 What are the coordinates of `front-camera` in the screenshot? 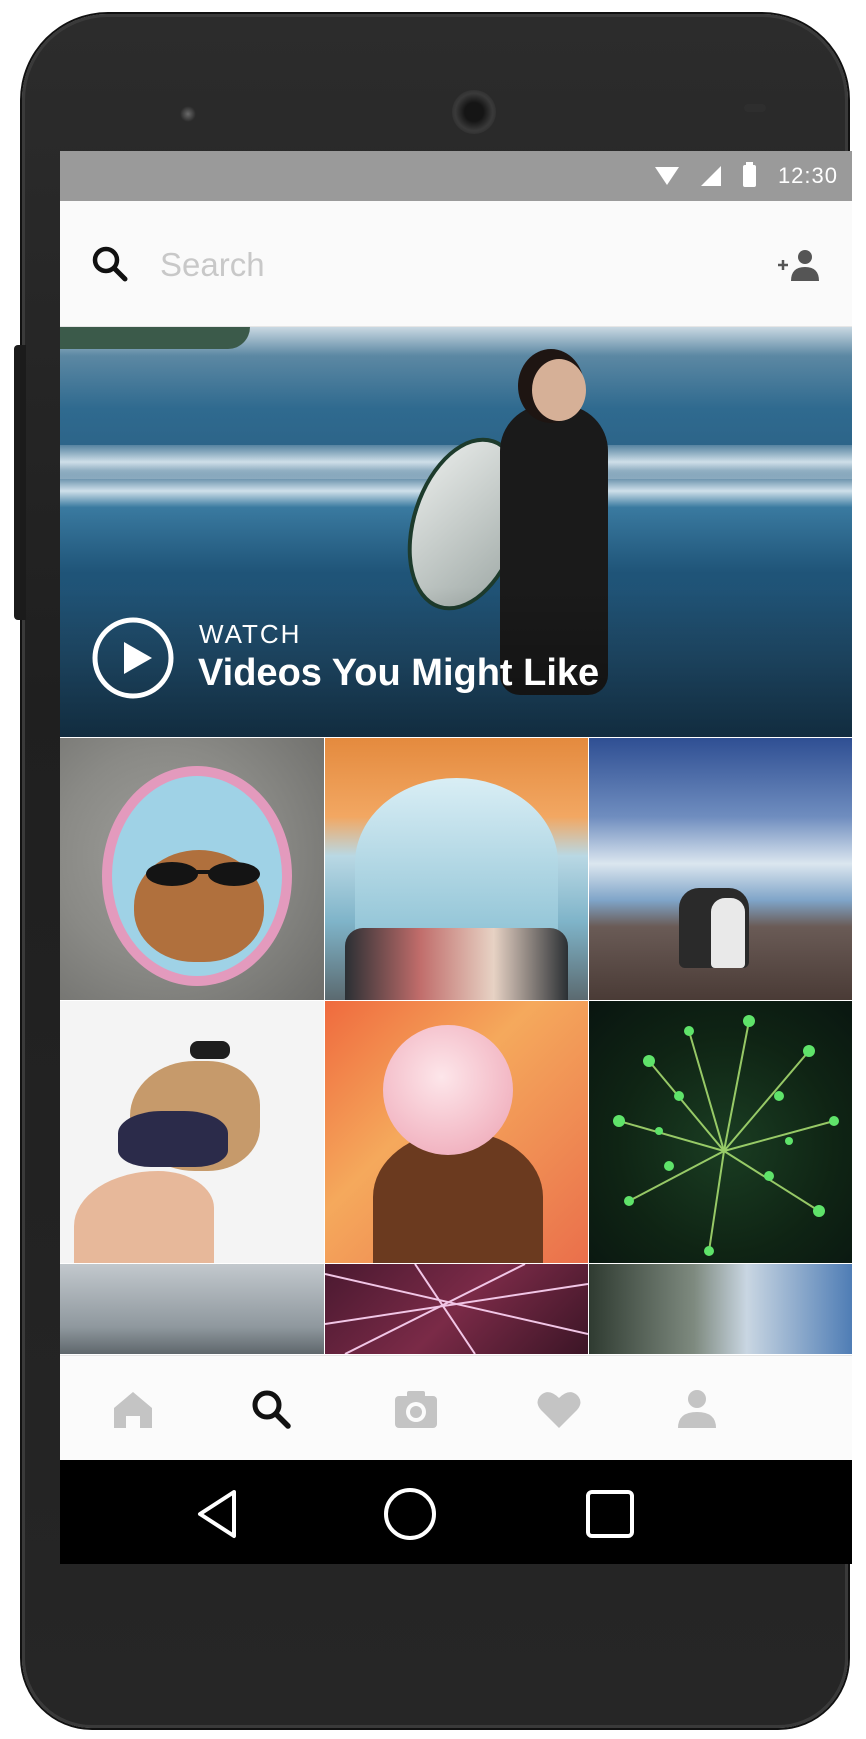 It's located at (188, 114).